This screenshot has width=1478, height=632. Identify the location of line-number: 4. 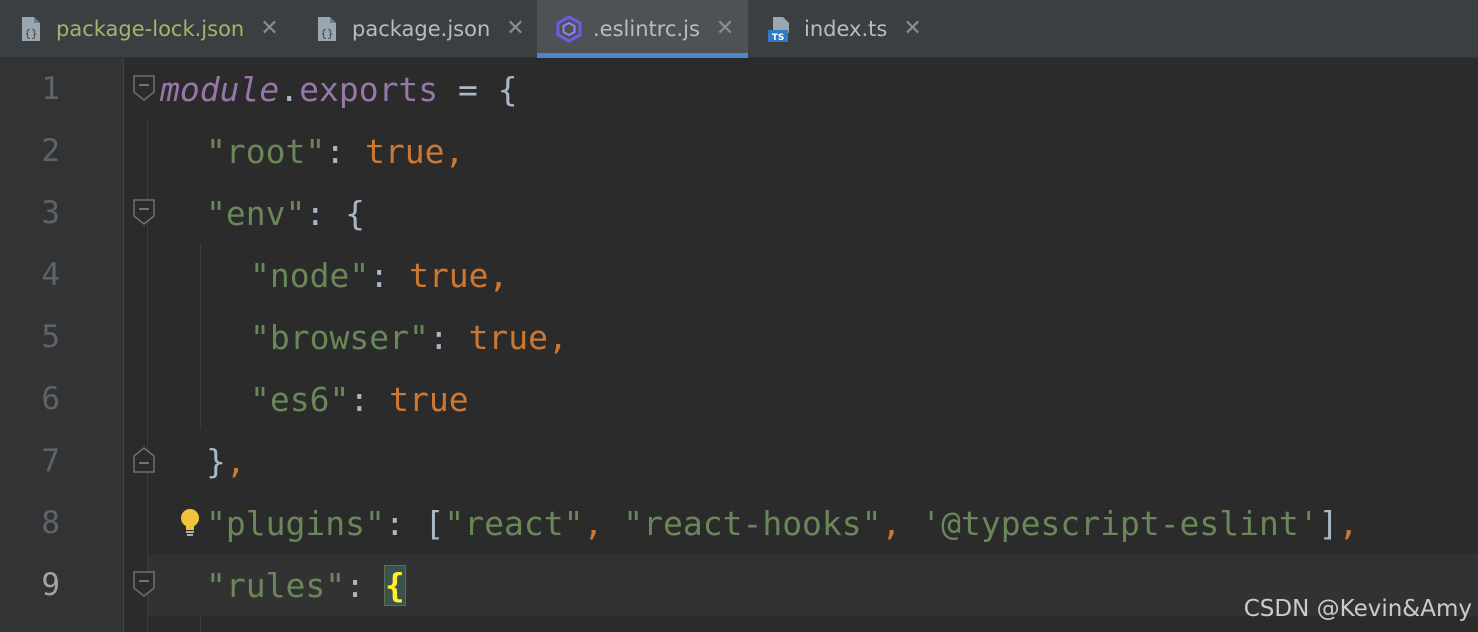
(50, 275).